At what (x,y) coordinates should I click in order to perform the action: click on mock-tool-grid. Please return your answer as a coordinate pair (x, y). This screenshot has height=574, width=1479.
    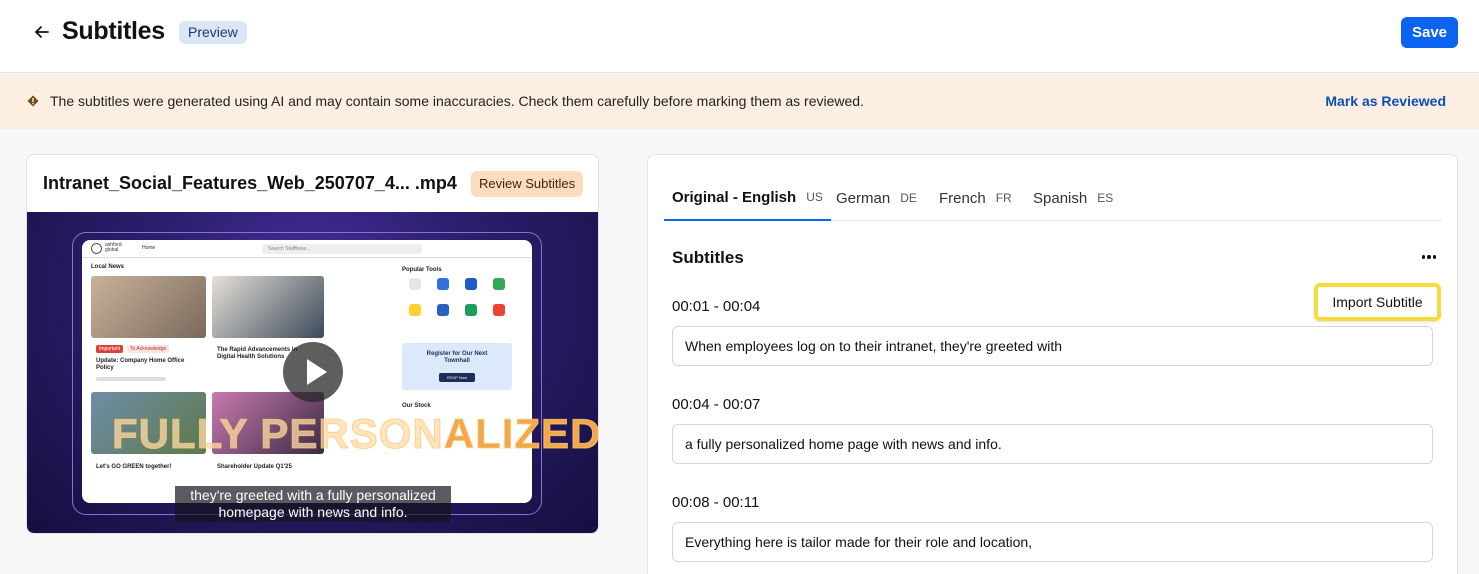
    Looking at the image, I should click on (460, 302).